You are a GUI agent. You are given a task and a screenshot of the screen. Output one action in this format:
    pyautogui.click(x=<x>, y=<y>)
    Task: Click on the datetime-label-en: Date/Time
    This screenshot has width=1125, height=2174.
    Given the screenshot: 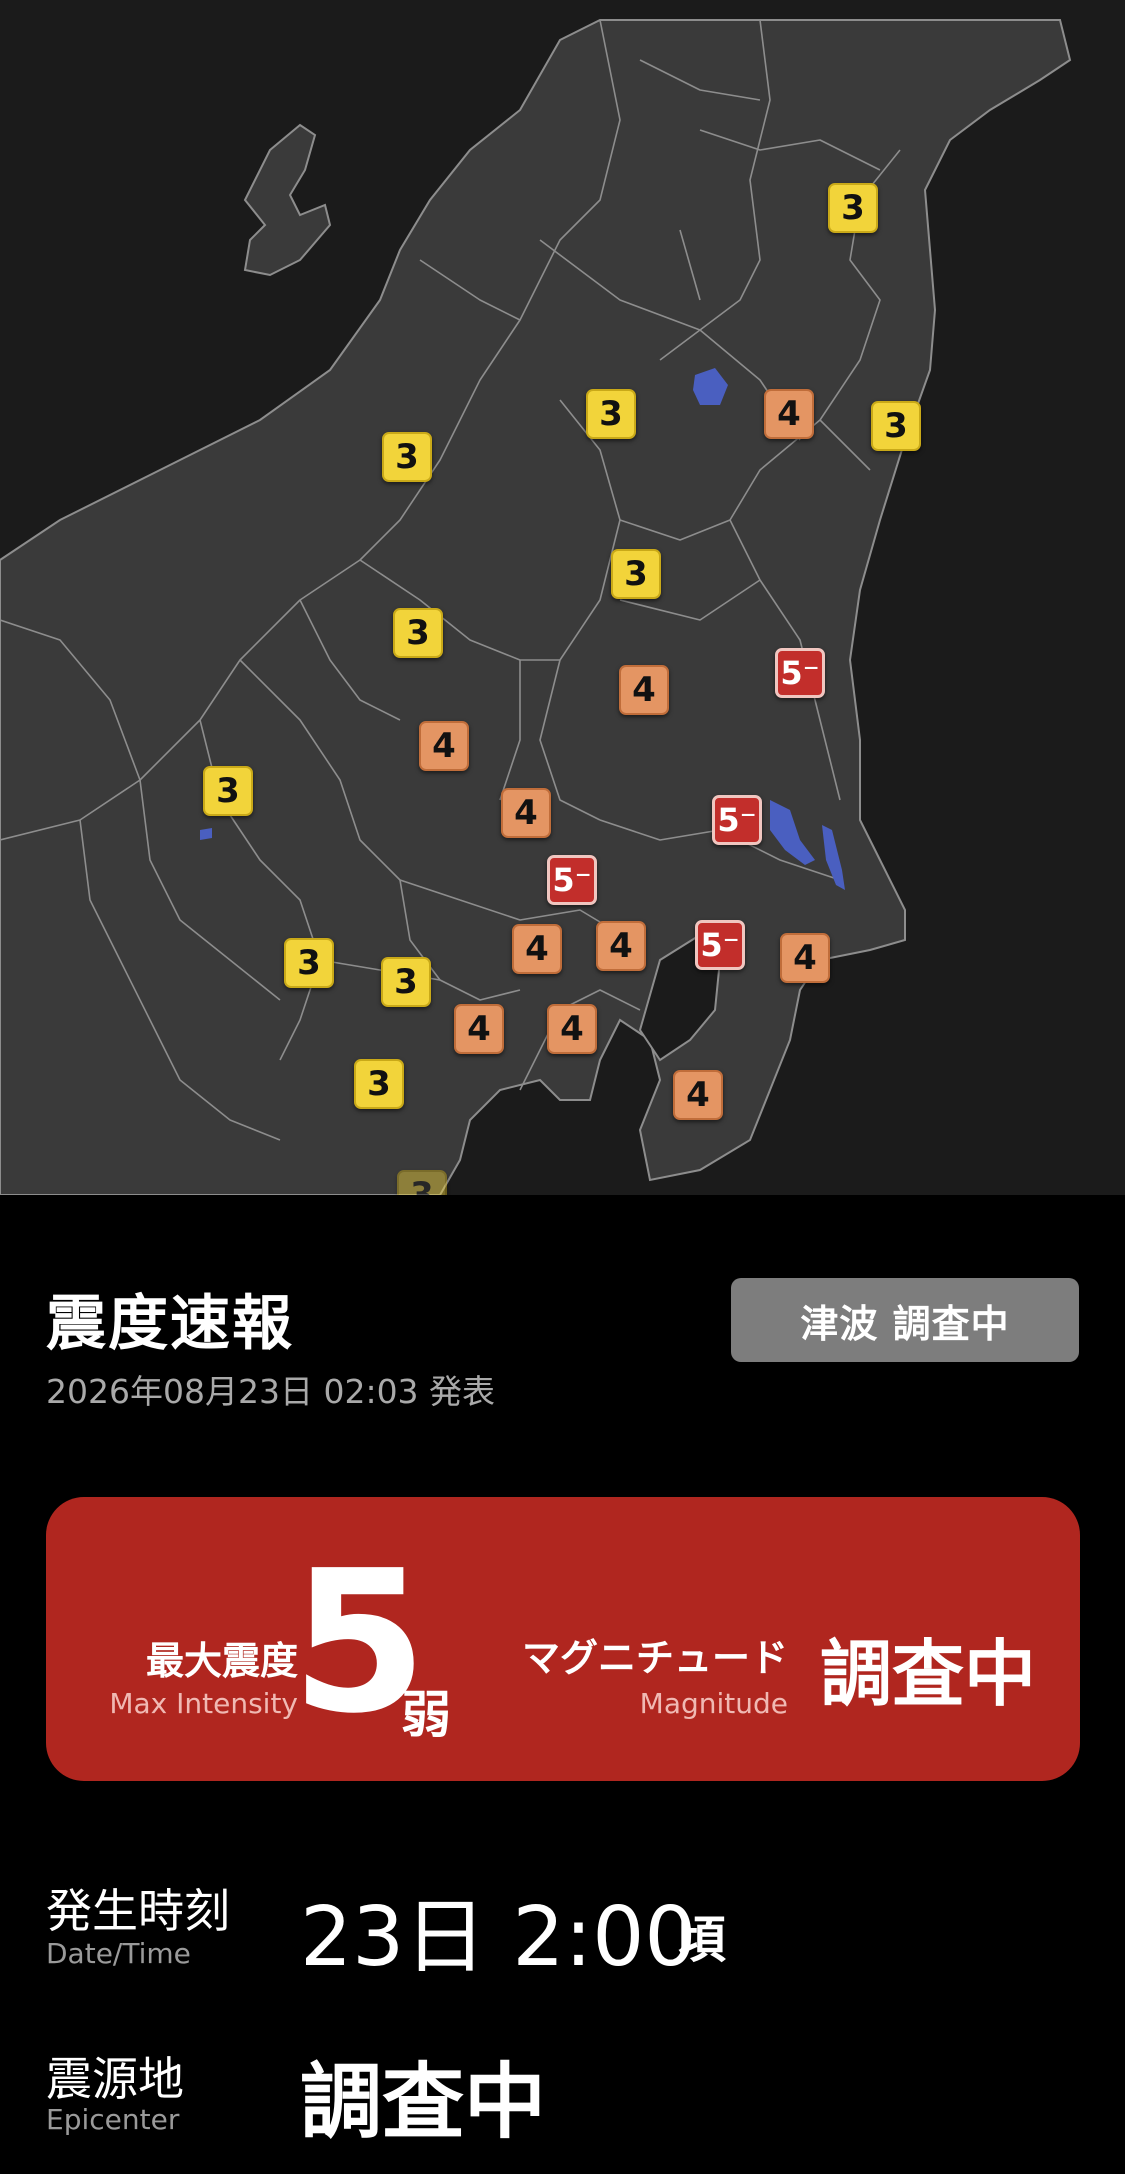 What is the action you would take?
    pyautogui.click(x=118, y=1953)
    